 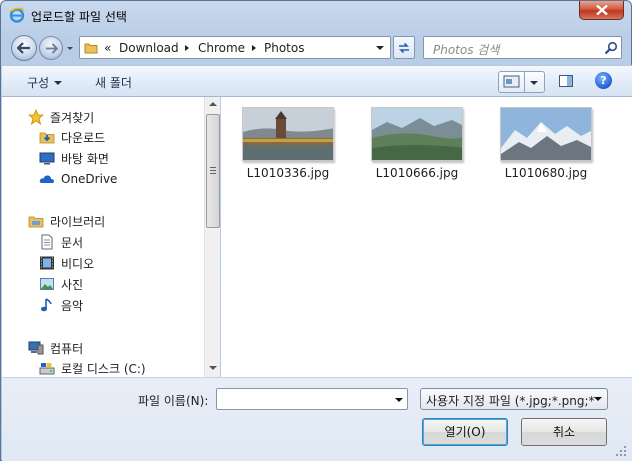 What do you see at coordinates (380, 48) in the screenshot?
I see `address-dropdown-icon` at bounding box center [380, 48].